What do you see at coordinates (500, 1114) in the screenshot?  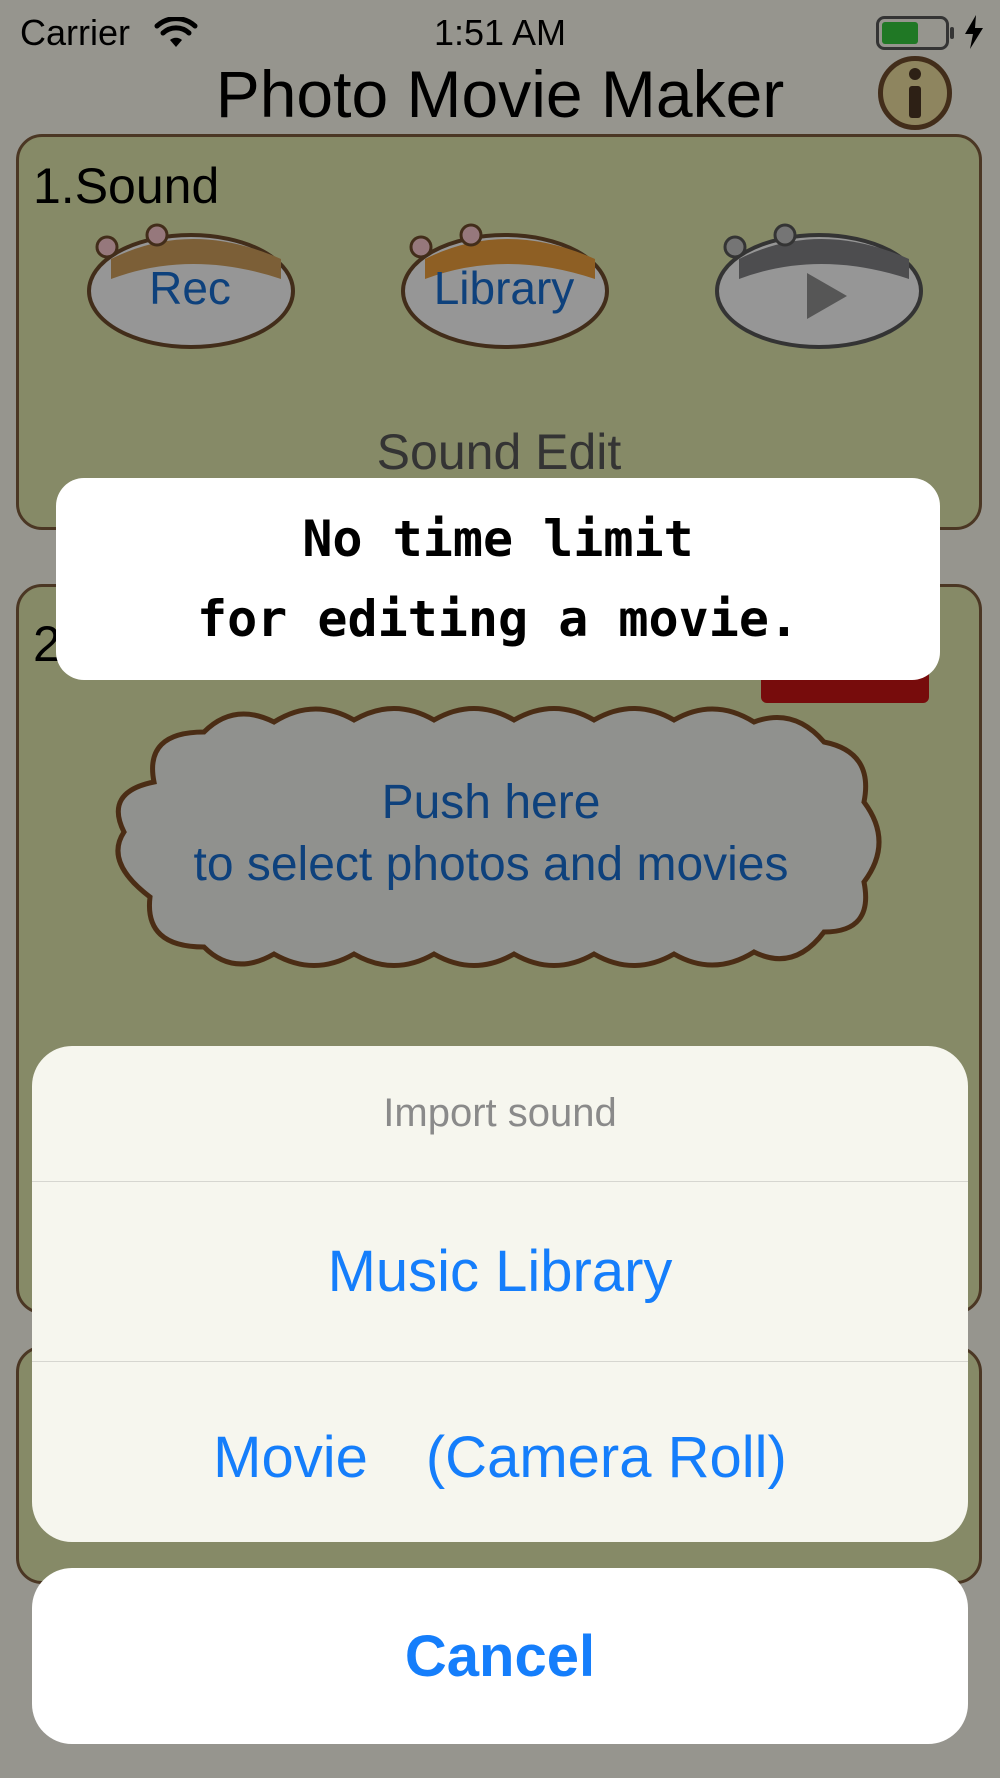 I see `action-sheet-title: Import sound` at bounding box center [500, 1114].